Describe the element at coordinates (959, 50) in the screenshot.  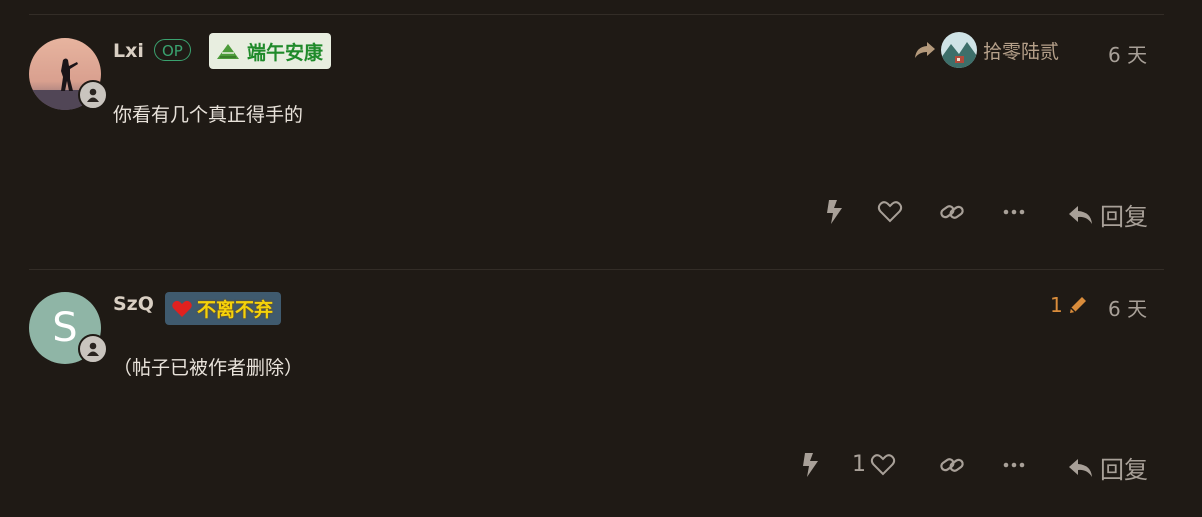
I see `reply-to-avatar` at that location.